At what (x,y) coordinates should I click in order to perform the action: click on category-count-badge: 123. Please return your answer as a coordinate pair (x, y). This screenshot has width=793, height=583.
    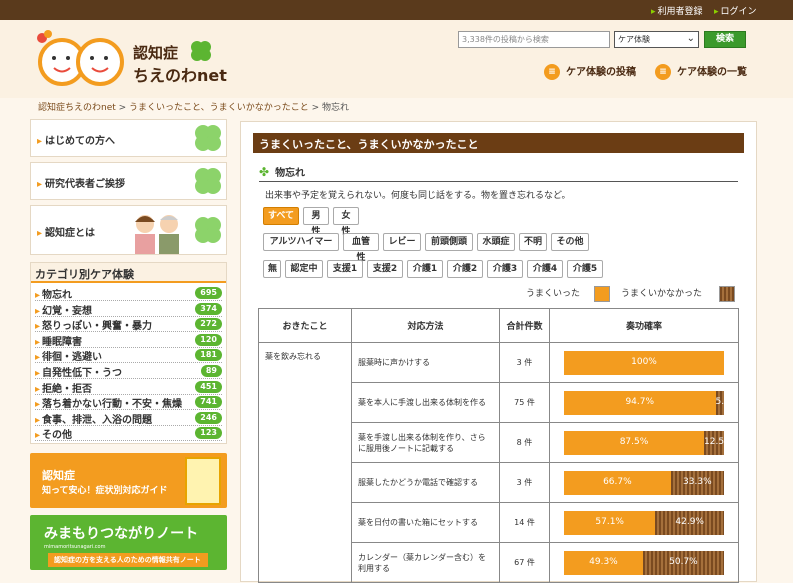
    Looking at the image, I should click on (208, 433).